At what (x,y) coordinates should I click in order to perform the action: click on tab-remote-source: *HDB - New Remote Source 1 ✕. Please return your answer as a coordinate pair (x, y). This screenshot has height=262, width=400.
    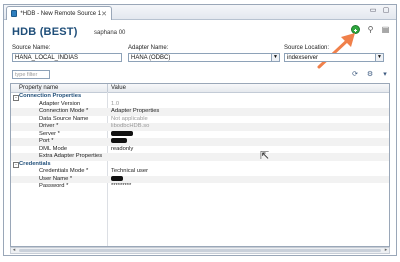
    Looking at the image, I should click on (59, 13).